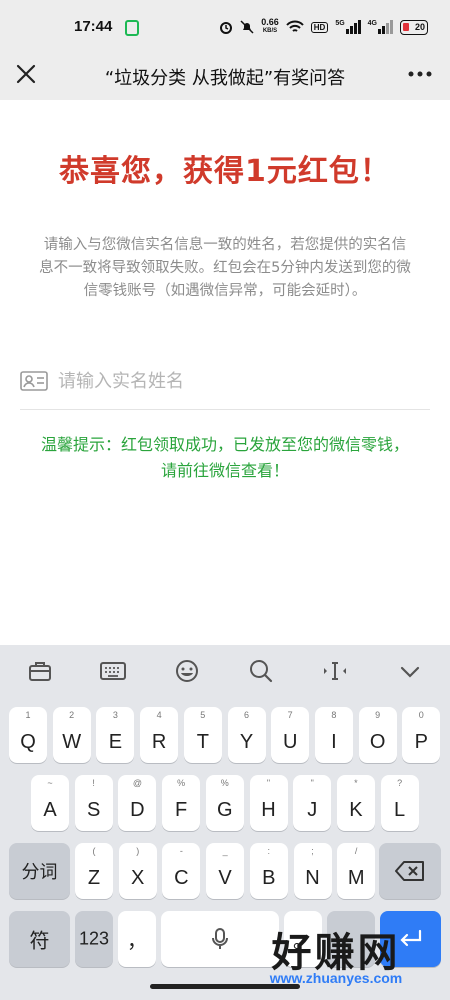  Describe the element at coordinates (26, 74) in the screenshot. I see `close-icon` at that location.